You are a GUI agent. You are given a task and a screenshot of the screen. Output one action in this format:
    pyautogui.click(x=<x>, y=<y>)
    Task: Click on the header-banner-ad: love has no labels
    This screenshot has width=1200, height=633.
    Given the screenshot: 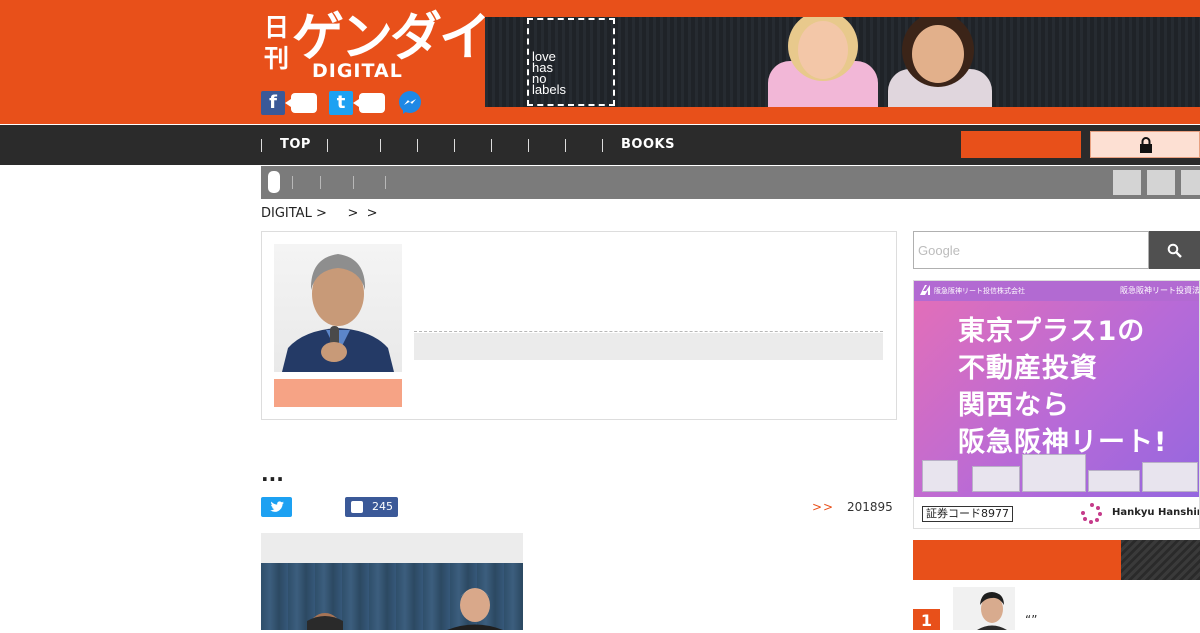 What is the action you would take?
    pyautogui.click(x=842, y=62)
    